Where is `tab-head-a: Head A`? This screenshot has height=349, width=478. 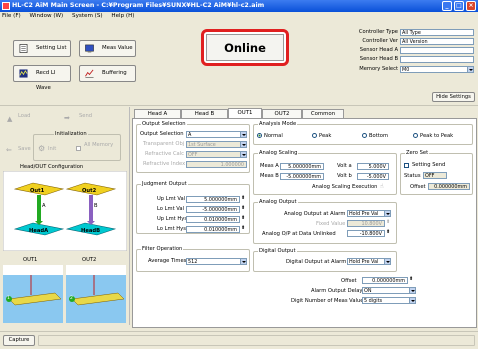
tab-head-a: Head A is located at coordinates (157, 113).